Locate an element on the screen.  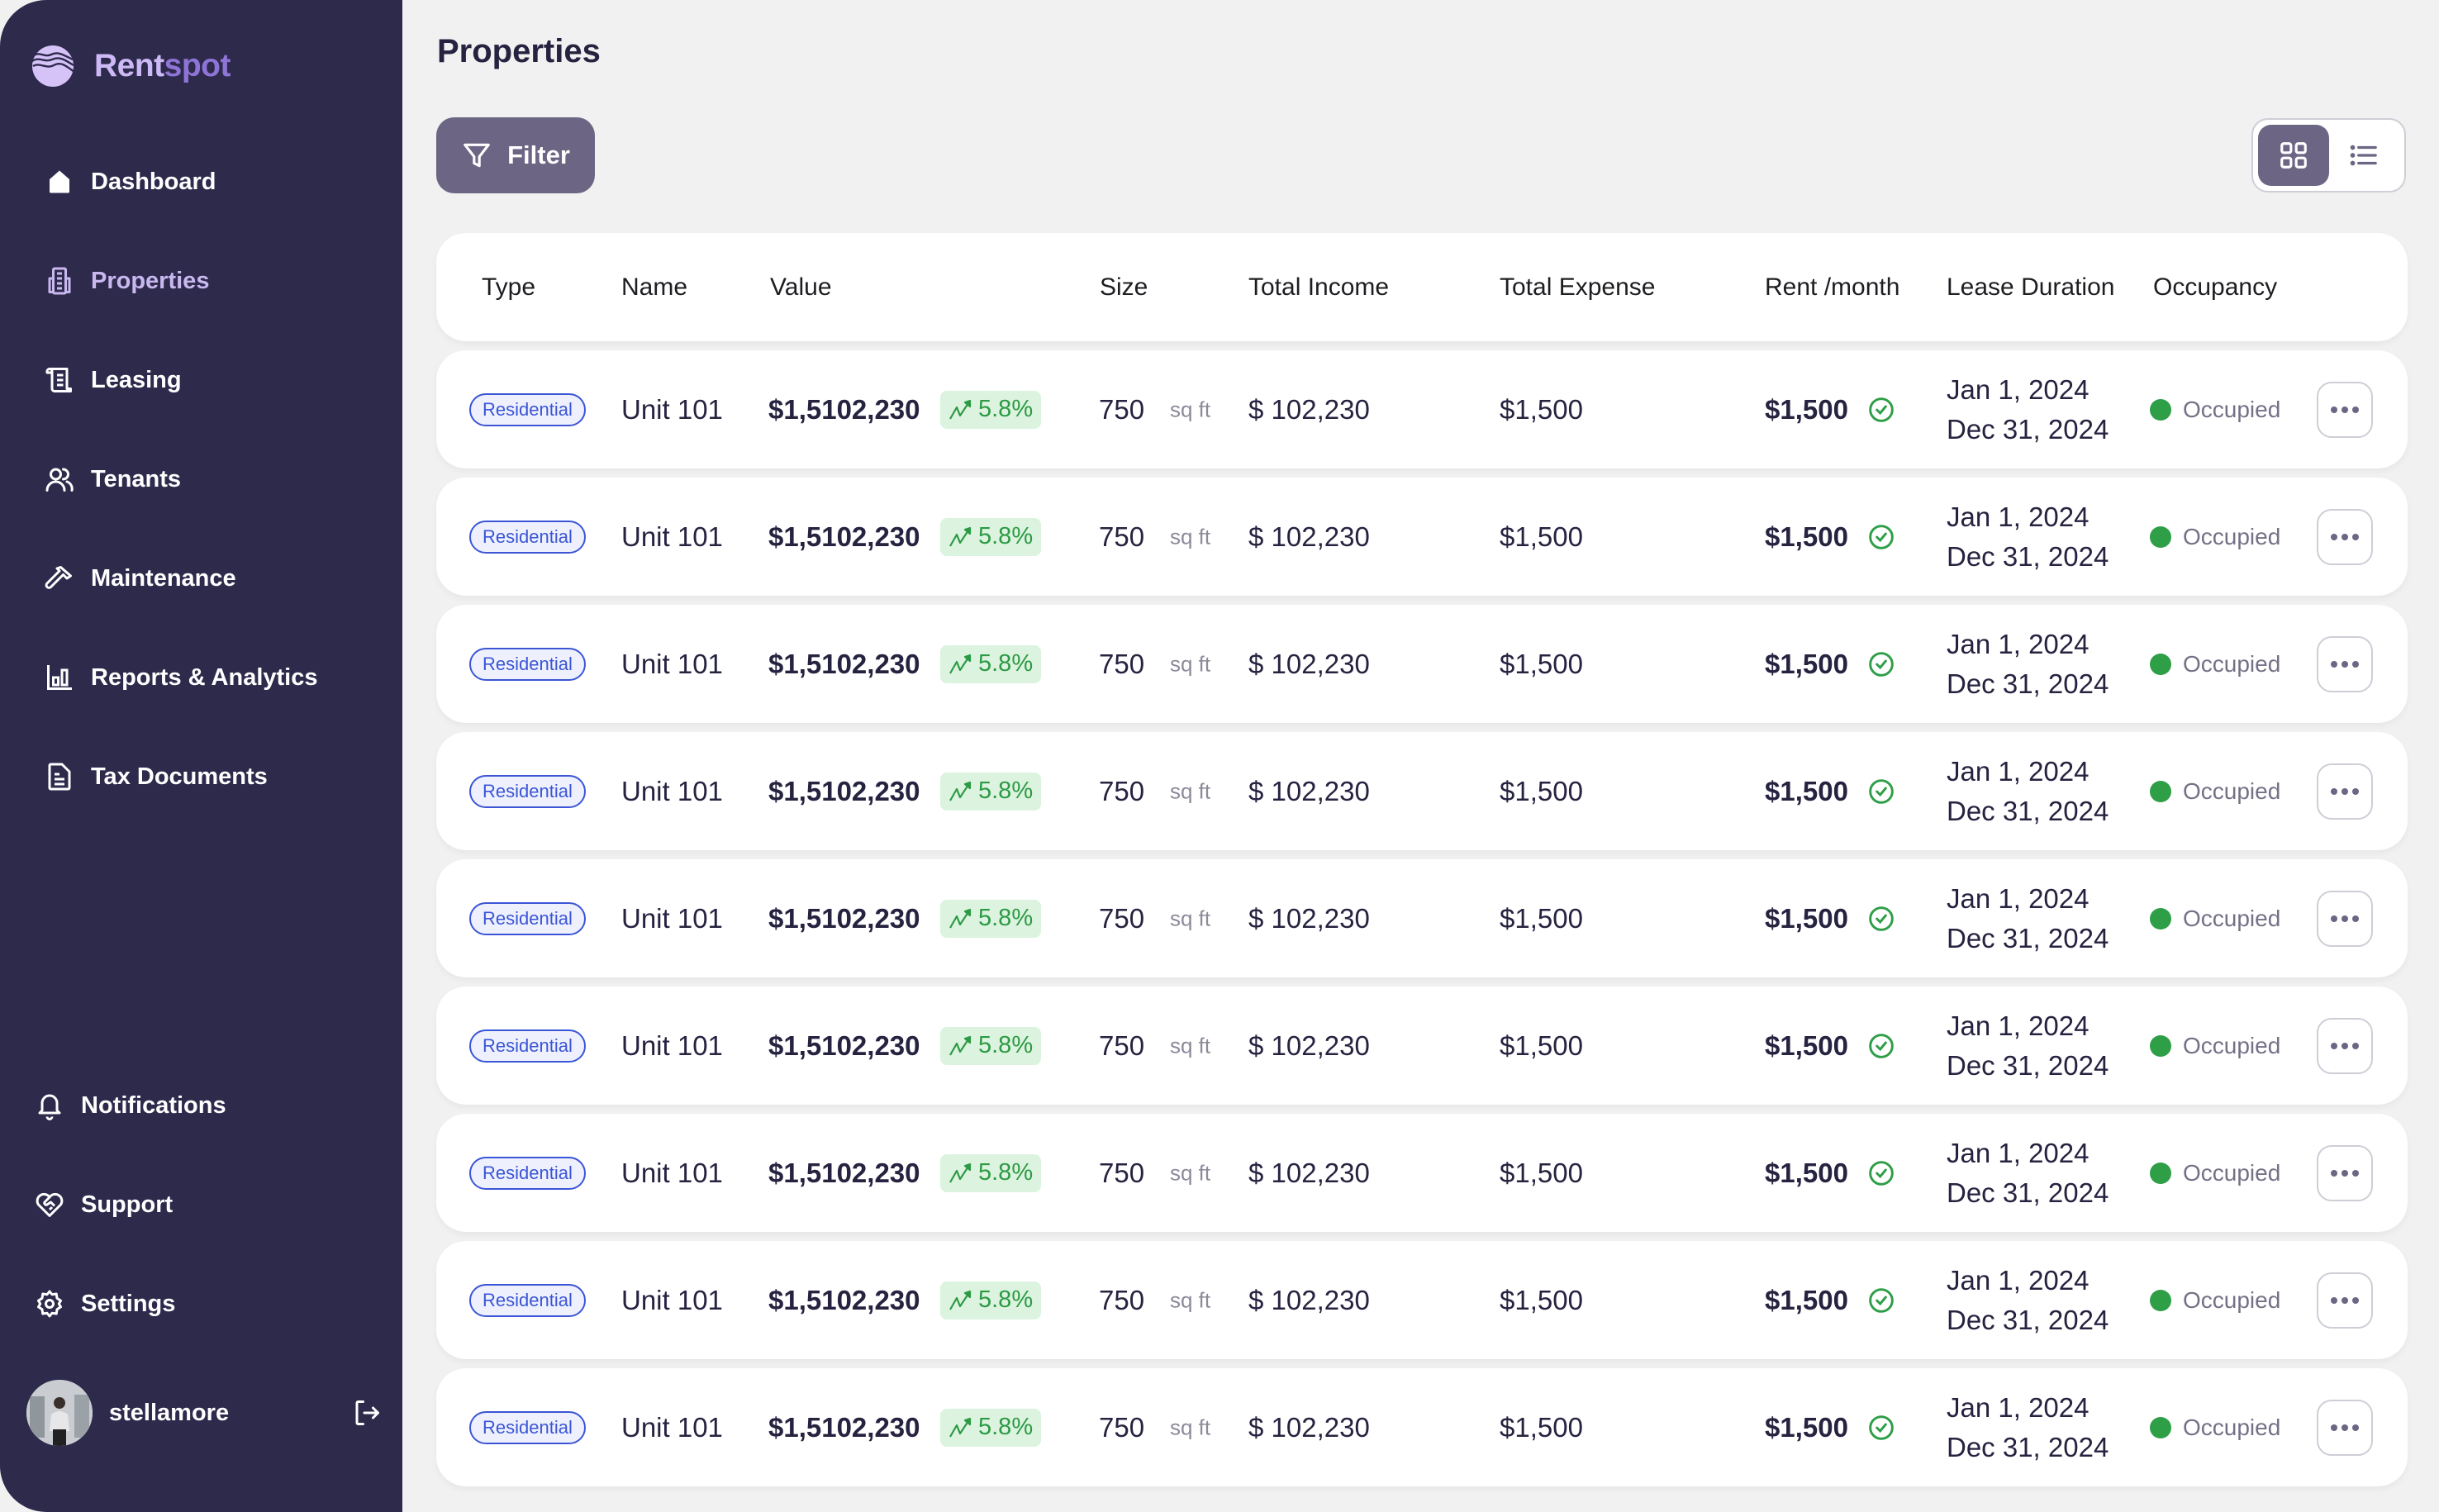
column-header-value: Value is located at coordinates (801, 287).